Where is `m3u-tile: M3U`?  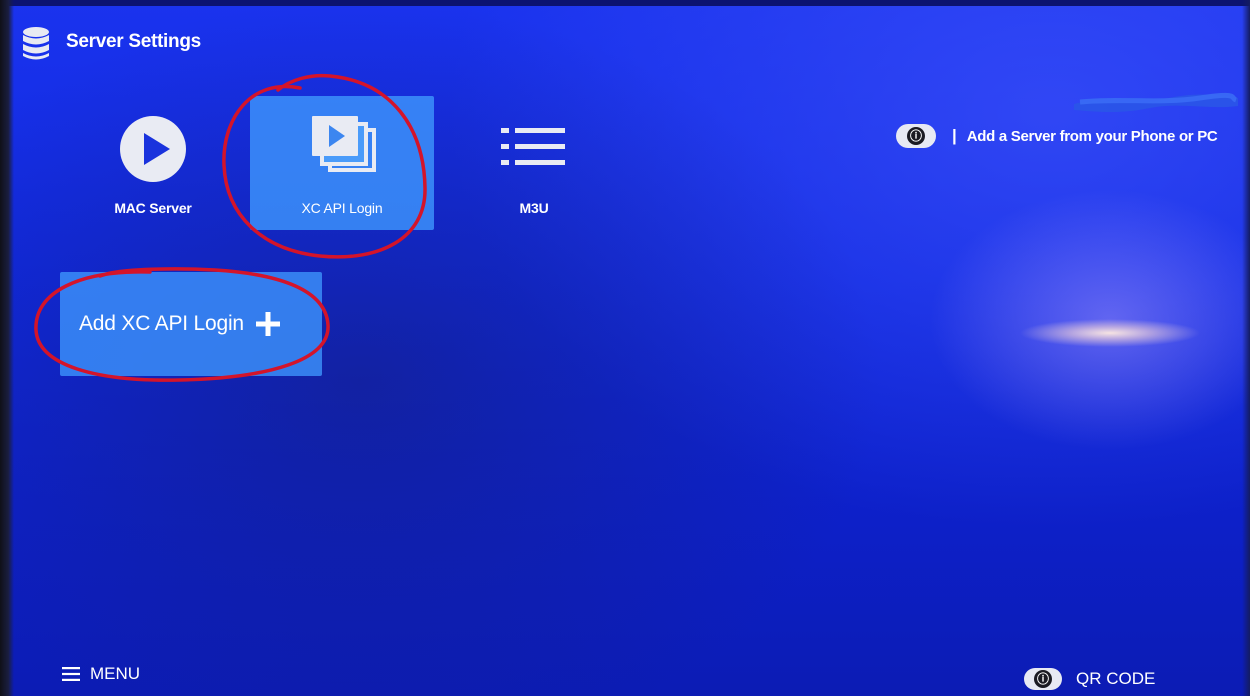
m3u-tile: M3U is located at coordinates (534, 163).